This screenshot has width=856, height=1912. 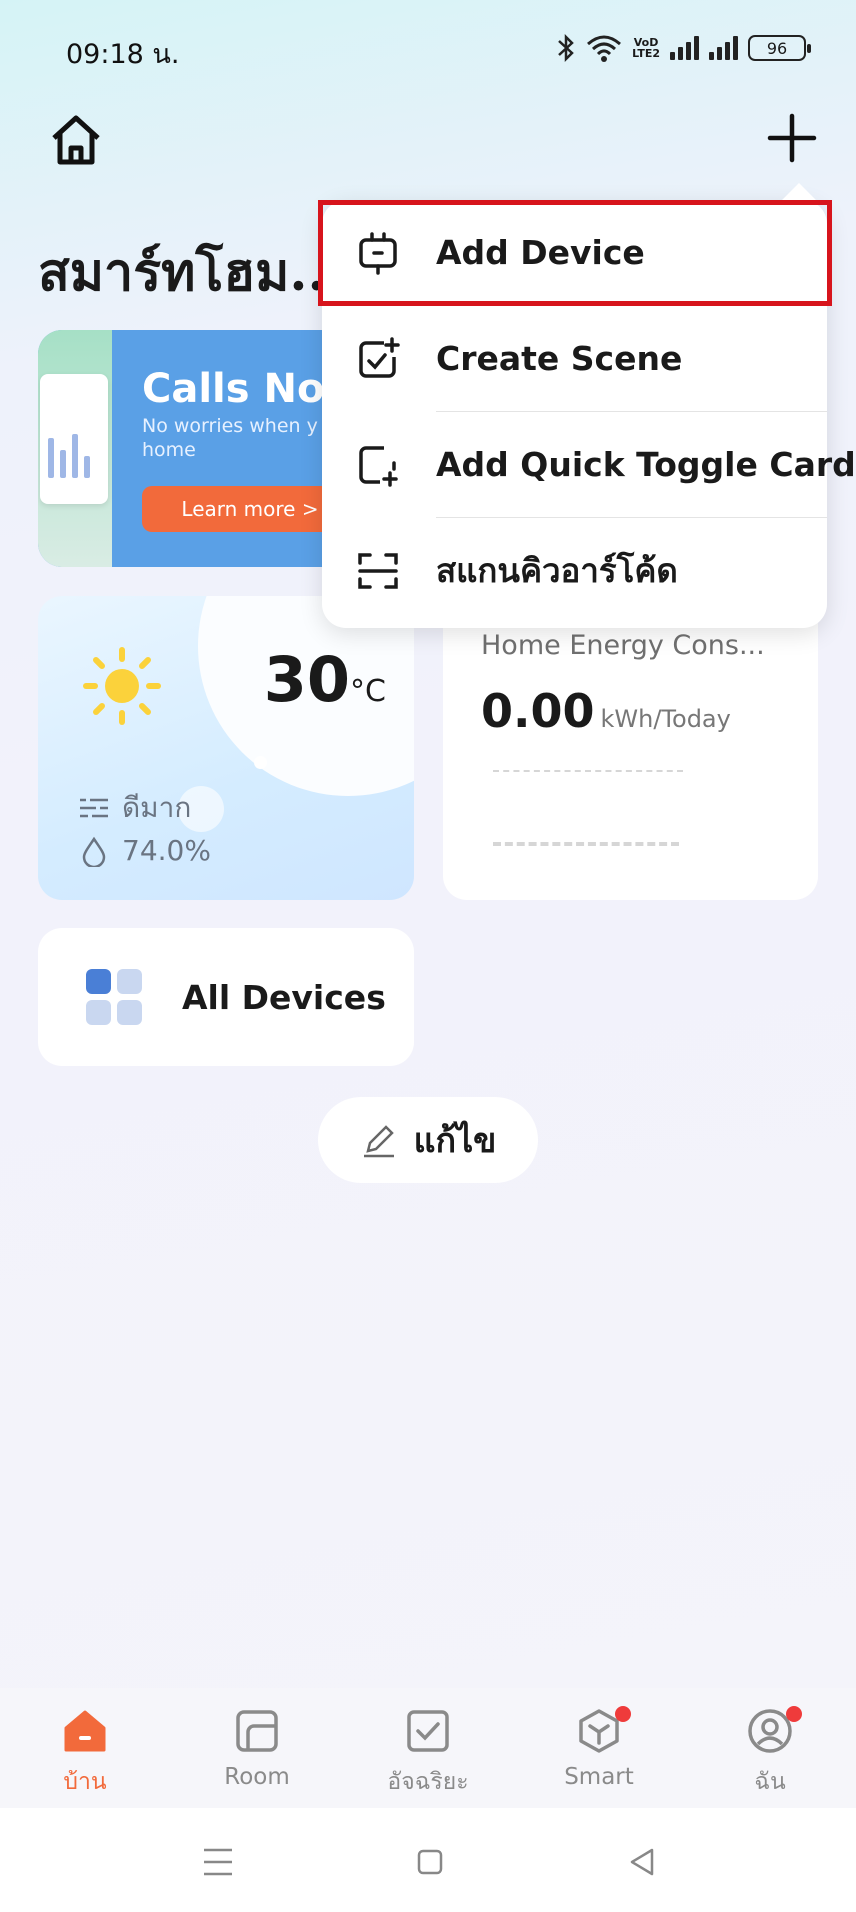 What do you see at coordinates (218, 1862) in the screenshot?
I see `menu-icon` at bounding box center [218, 1862].